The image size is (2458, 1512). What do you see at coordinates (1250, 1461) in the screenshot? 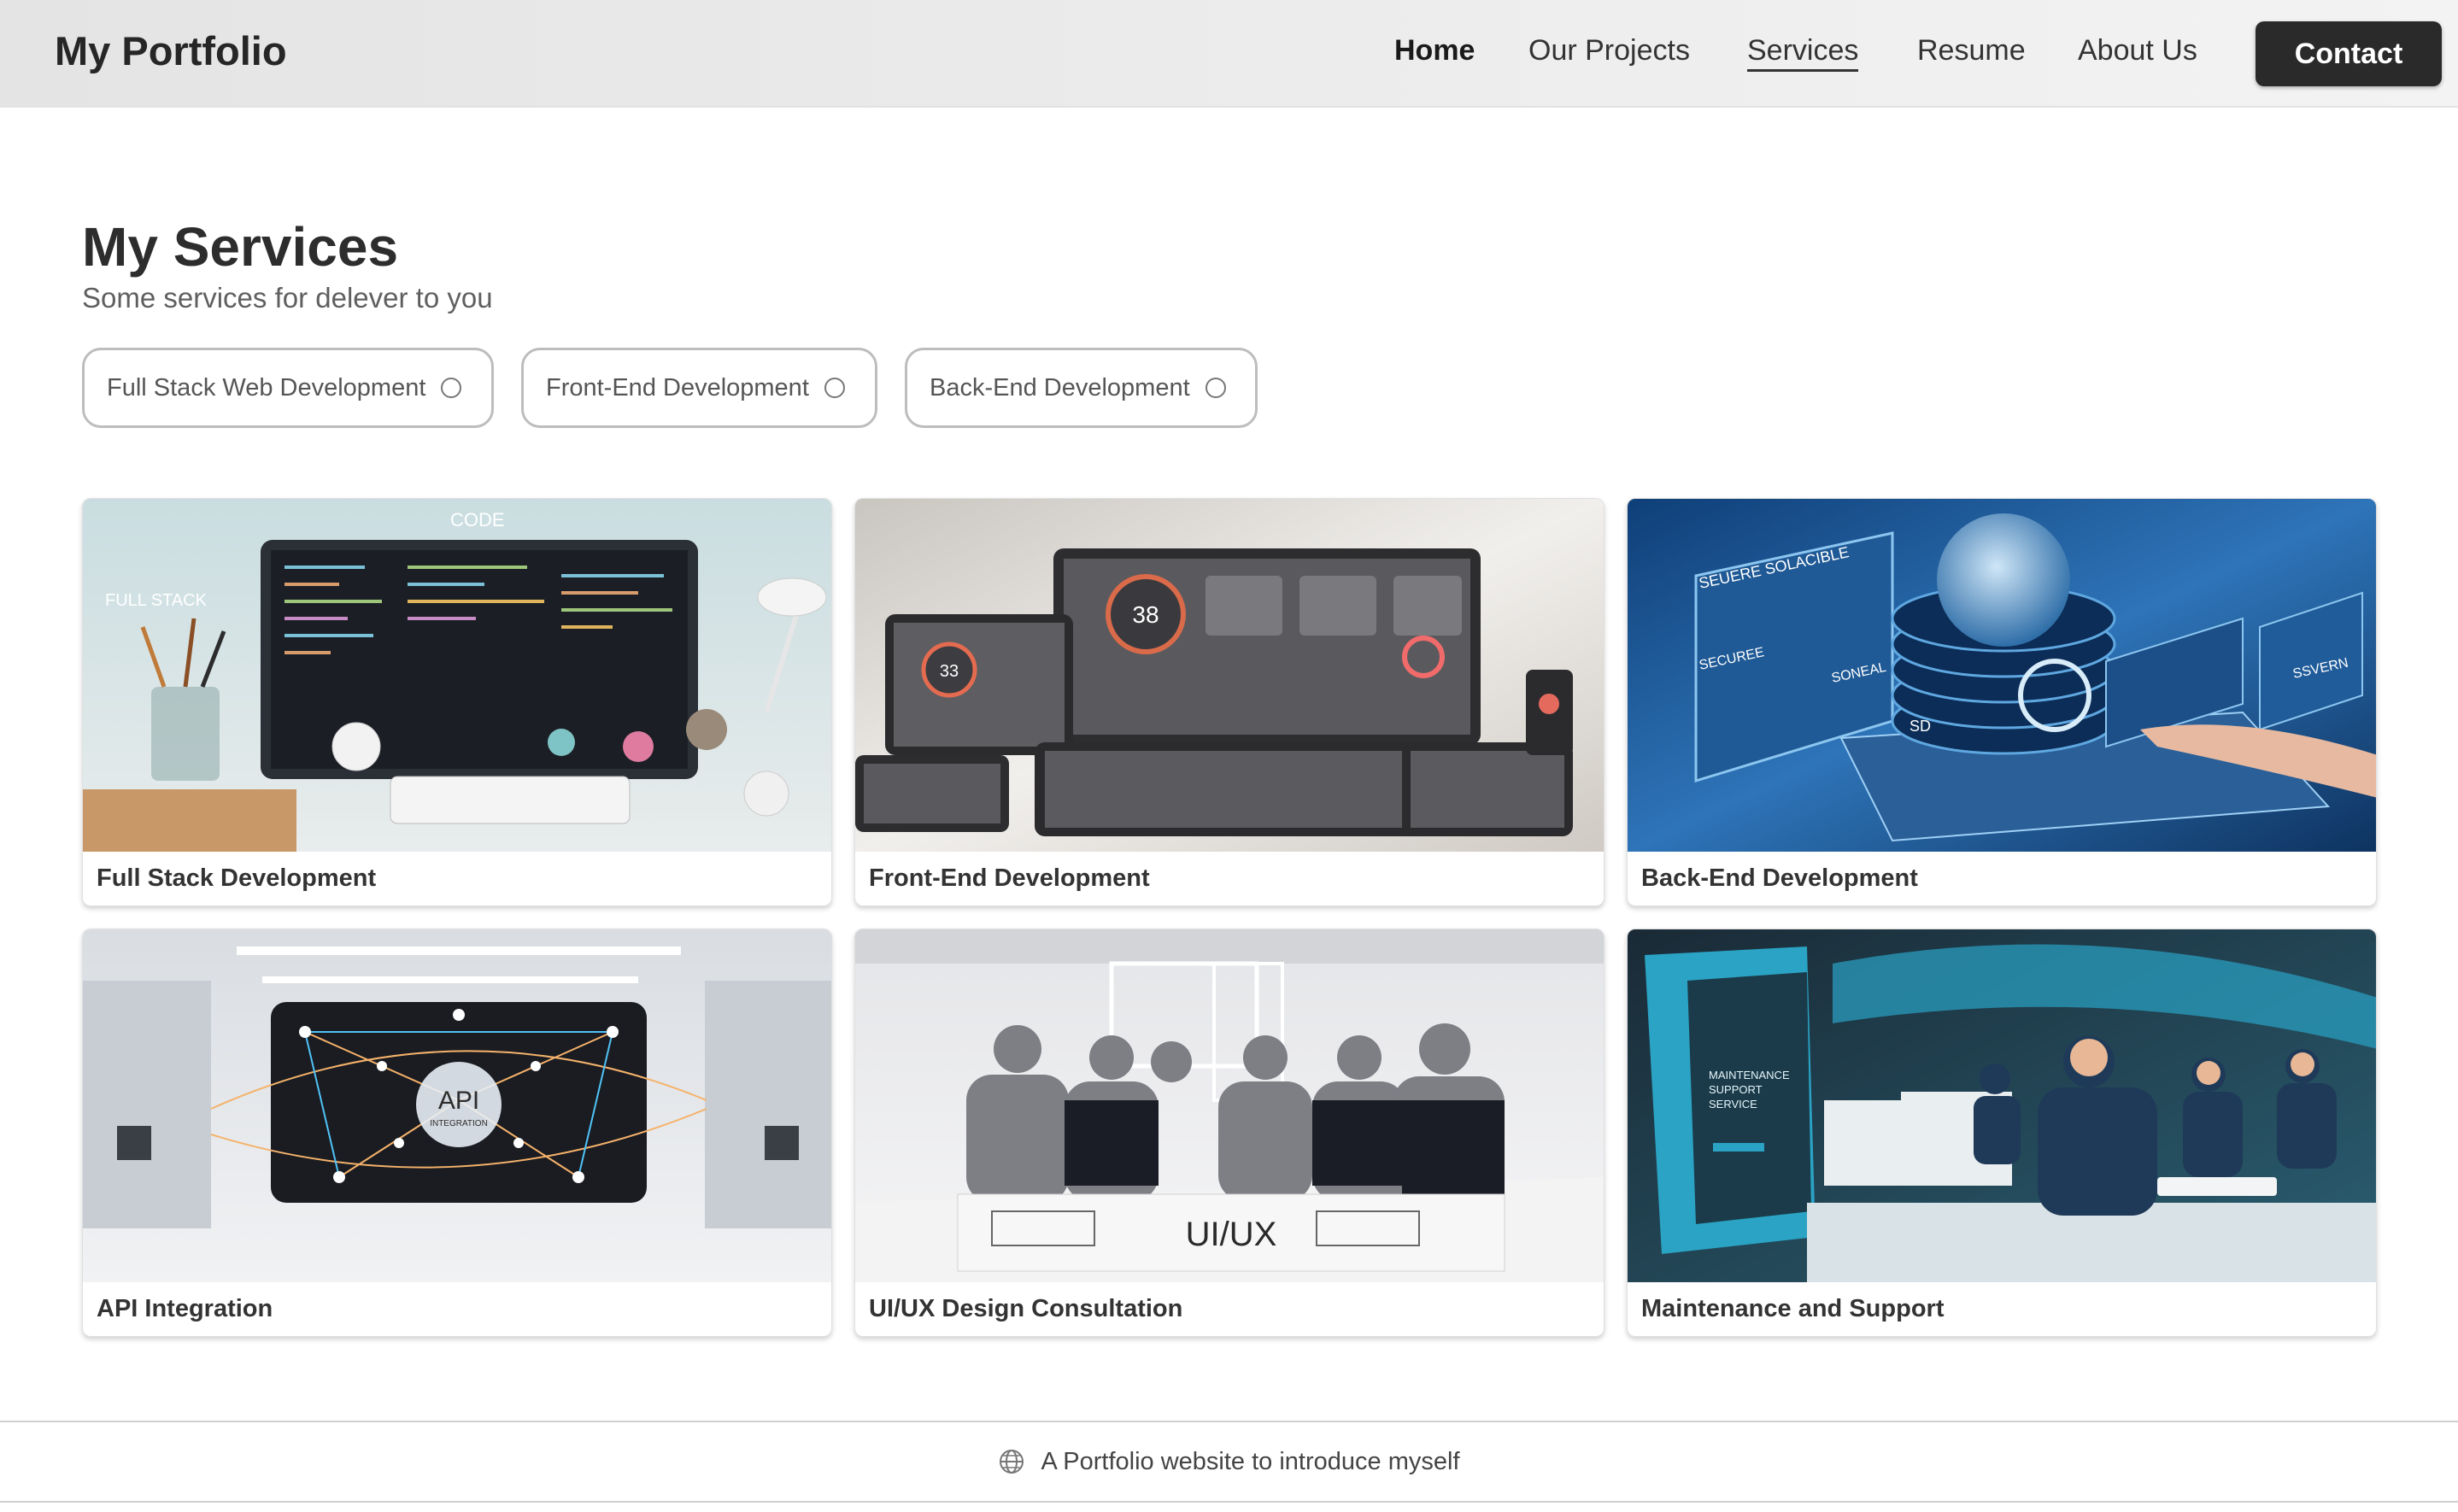
I see `footer-text: A Portfolio website to introduce myself` at bounding box center [1250, 1461].